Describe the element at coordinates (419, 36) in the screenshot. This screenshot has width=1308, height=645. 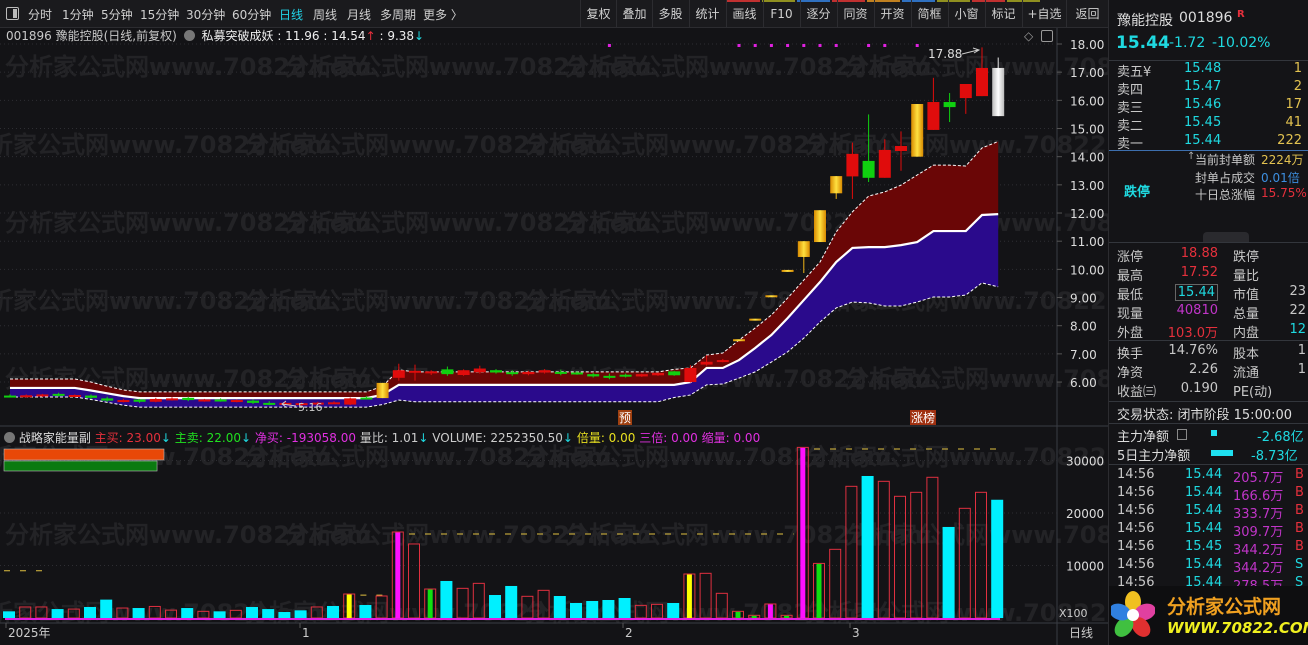
I see `down-arrow-icon: ↓` at that location.